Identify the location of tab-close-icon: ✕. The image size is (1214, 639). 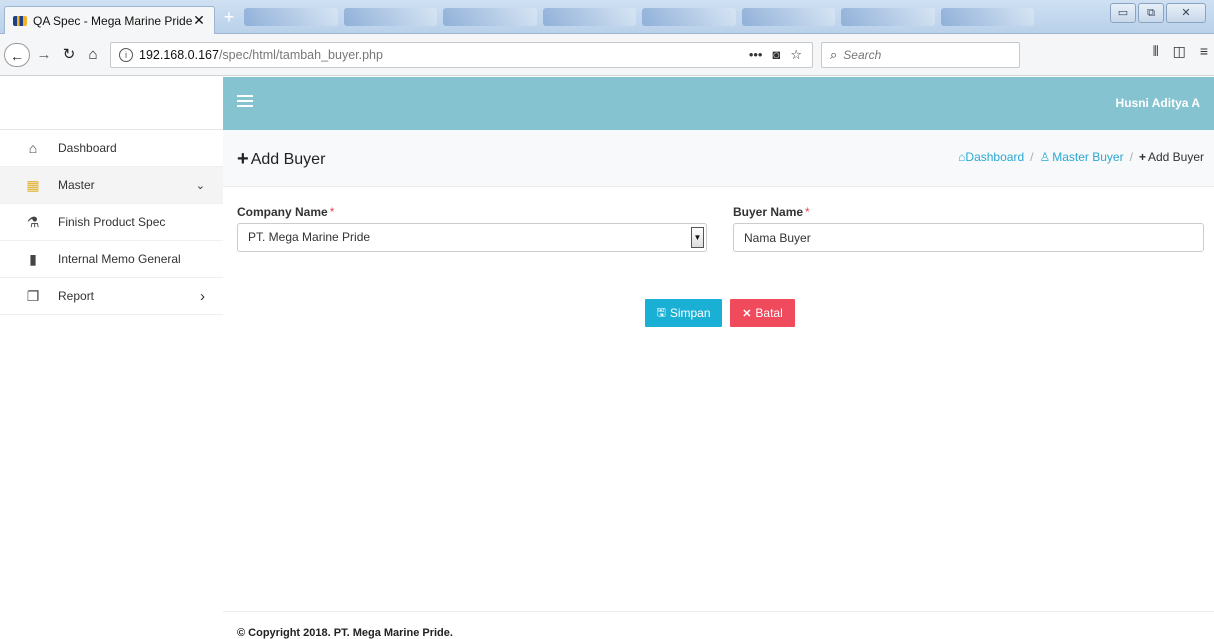
(199, 20).